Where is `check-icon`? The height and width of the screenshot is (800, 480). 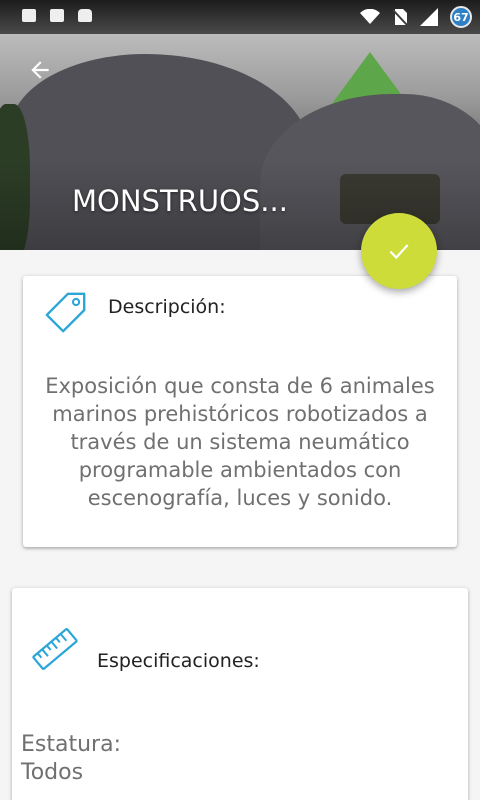
check-icon is located at coordinates (399, 252).